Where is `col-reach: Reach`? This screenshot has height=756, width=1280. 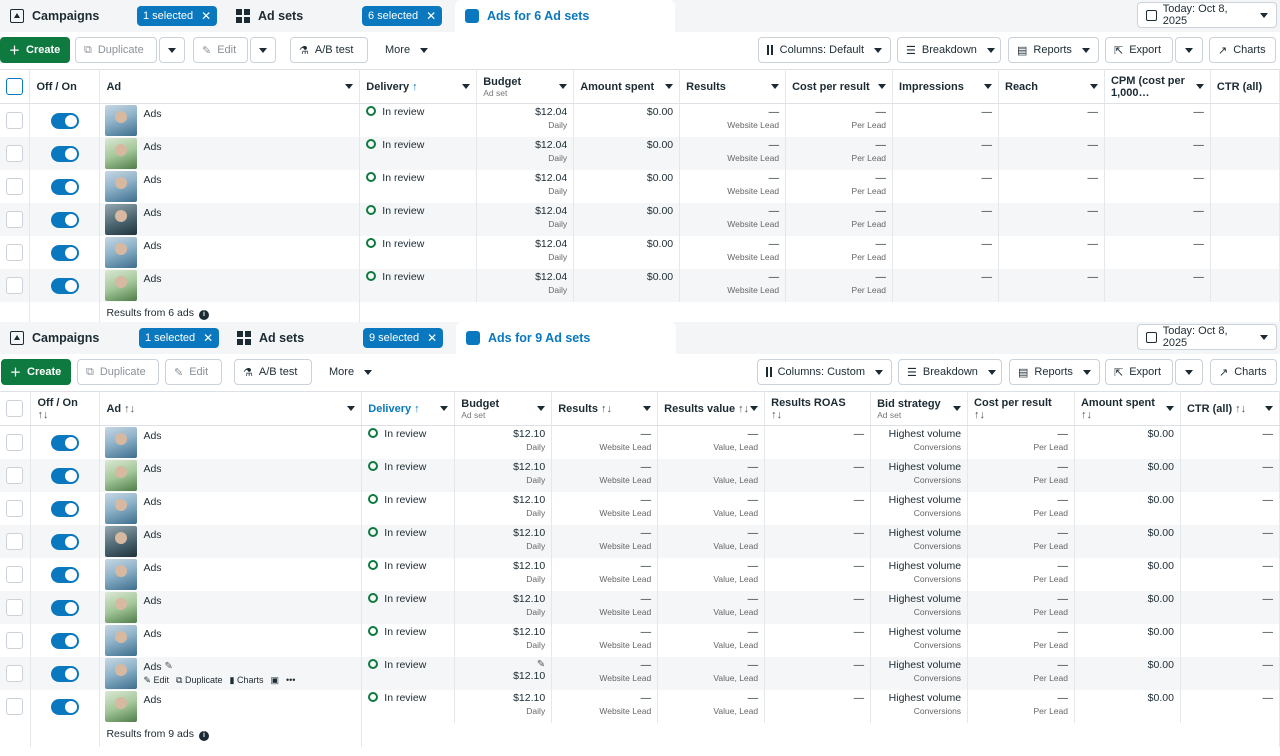 col-reach: Reach is located at coordinates (1051, 86).